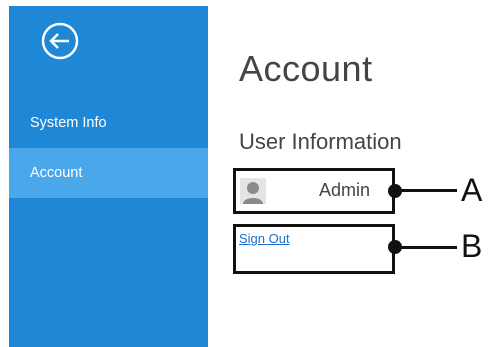 This screenshot has height=347, width=493. Describe the element at coordinates (344, 190) in the screenshot. I see `user-name: Admin` at that location.